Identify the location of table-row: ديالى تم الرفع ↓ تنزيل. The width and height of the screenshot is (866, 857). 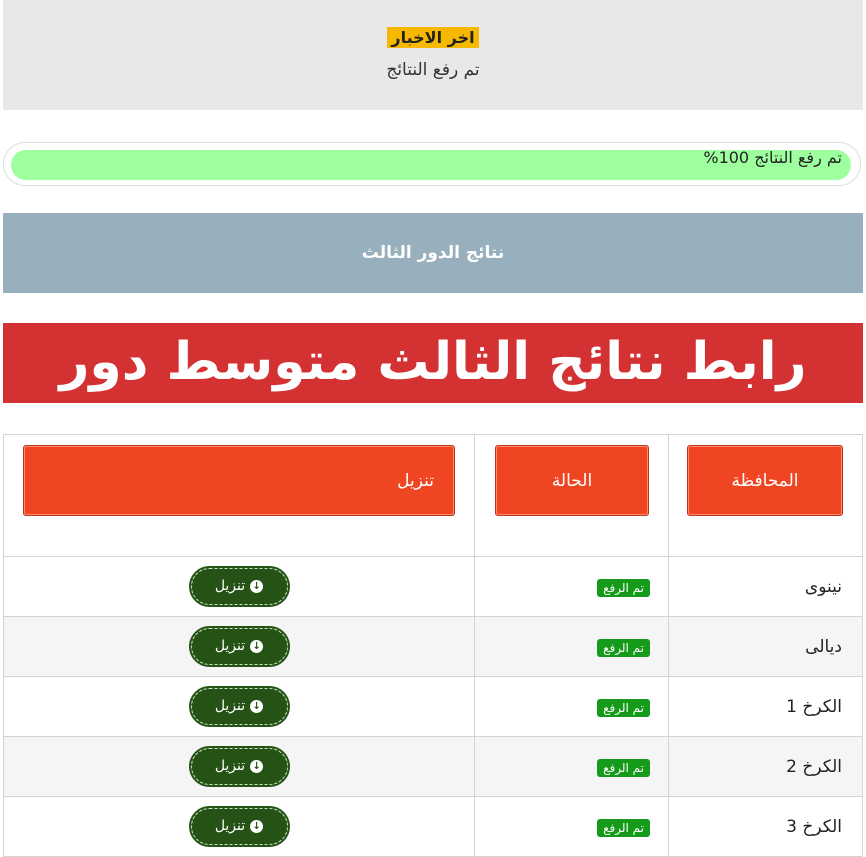
(433, 646).